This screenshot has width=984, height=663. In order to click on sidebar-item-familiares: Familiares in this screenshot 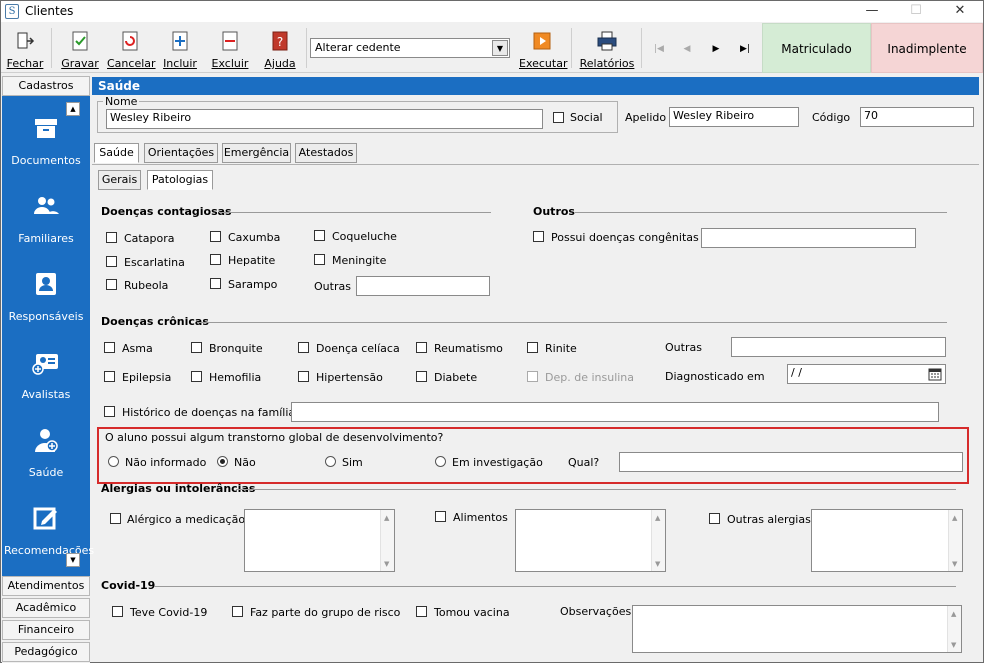, I will do `click(46, 219)`.